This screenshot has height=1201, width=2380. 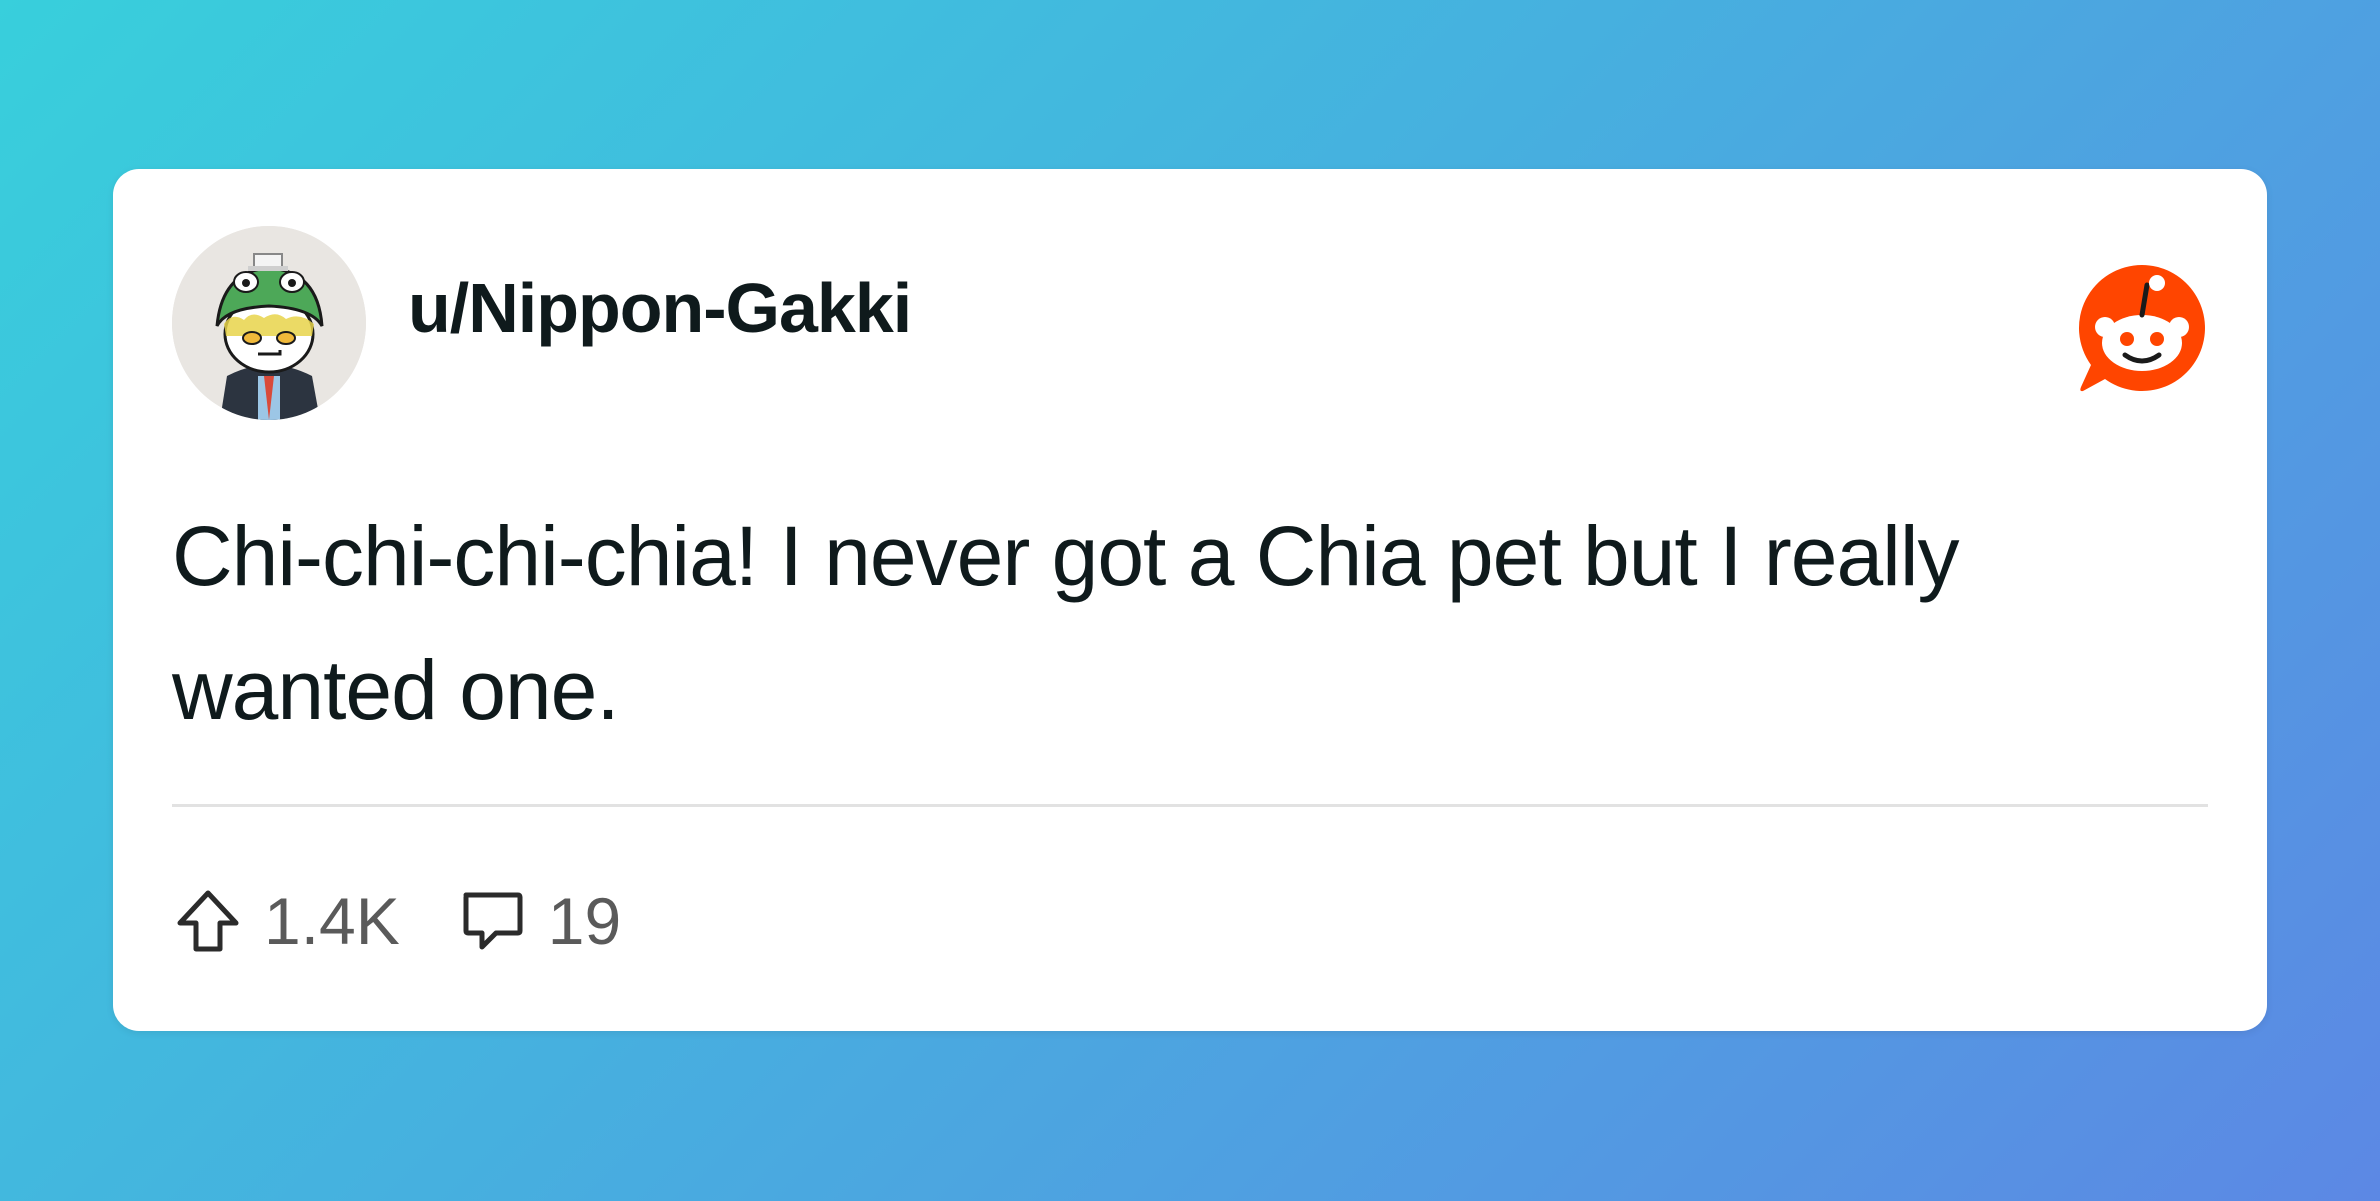 I want to click on avatar-image, so click(x=269, y=323).